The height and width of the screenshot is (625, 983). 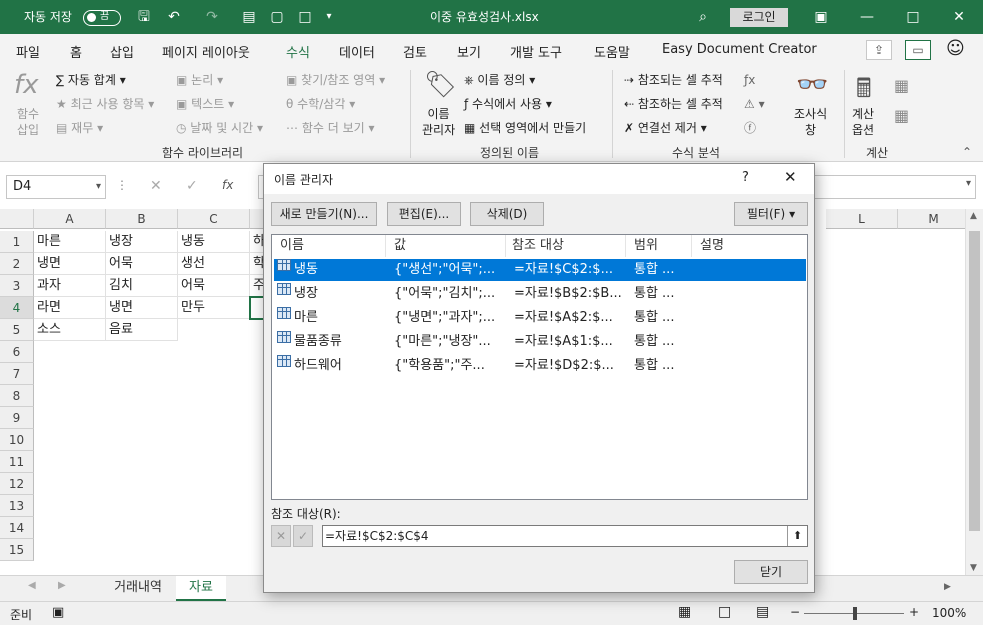 I want to click on use-in-formula-button: ƒ 수식에서 사용 ▾, so click(x=508, y=104).